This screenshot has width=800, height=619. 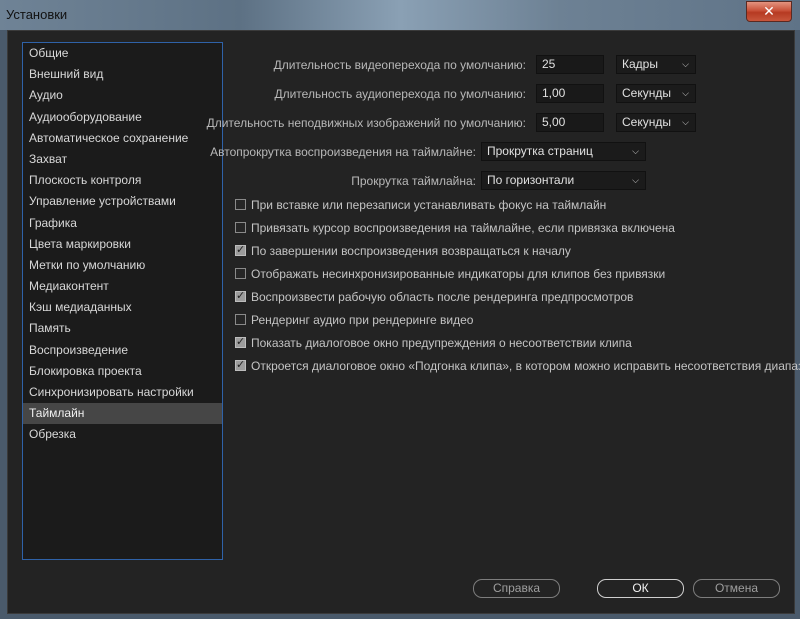 I want to click on title-bar: Установки ✕, so click(x=400, y=15).